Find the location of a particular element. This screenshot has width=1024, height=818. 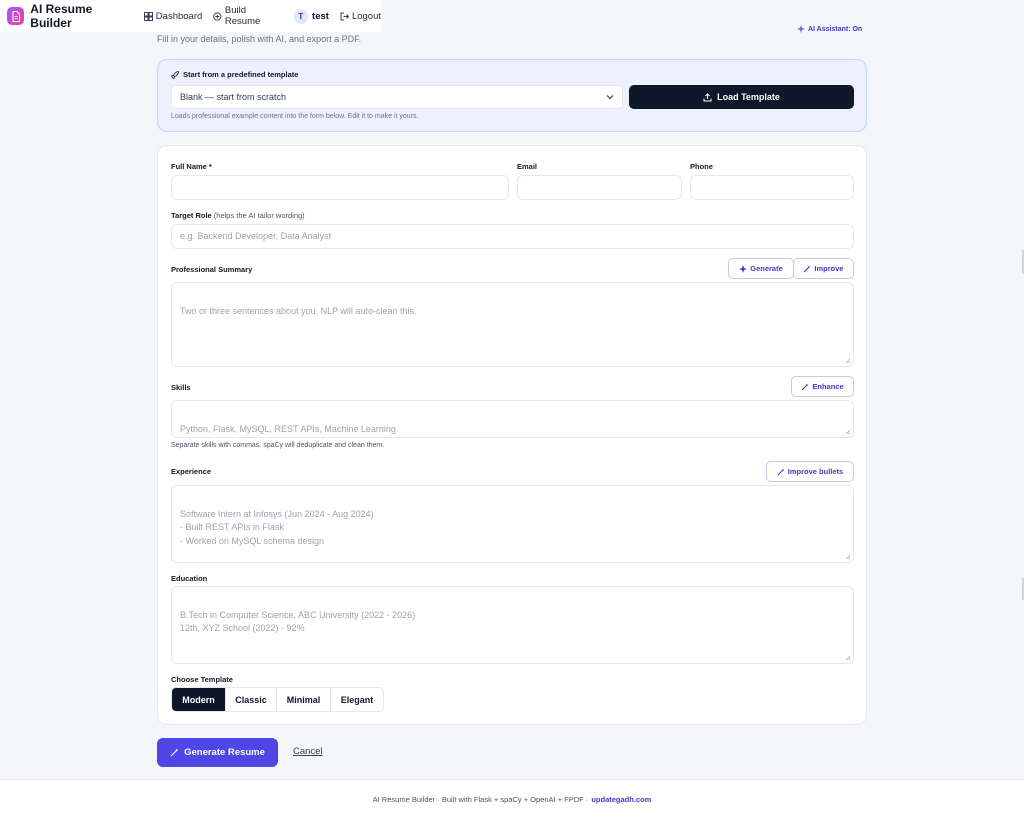

avatar: T is located at coordinates (301, 16).